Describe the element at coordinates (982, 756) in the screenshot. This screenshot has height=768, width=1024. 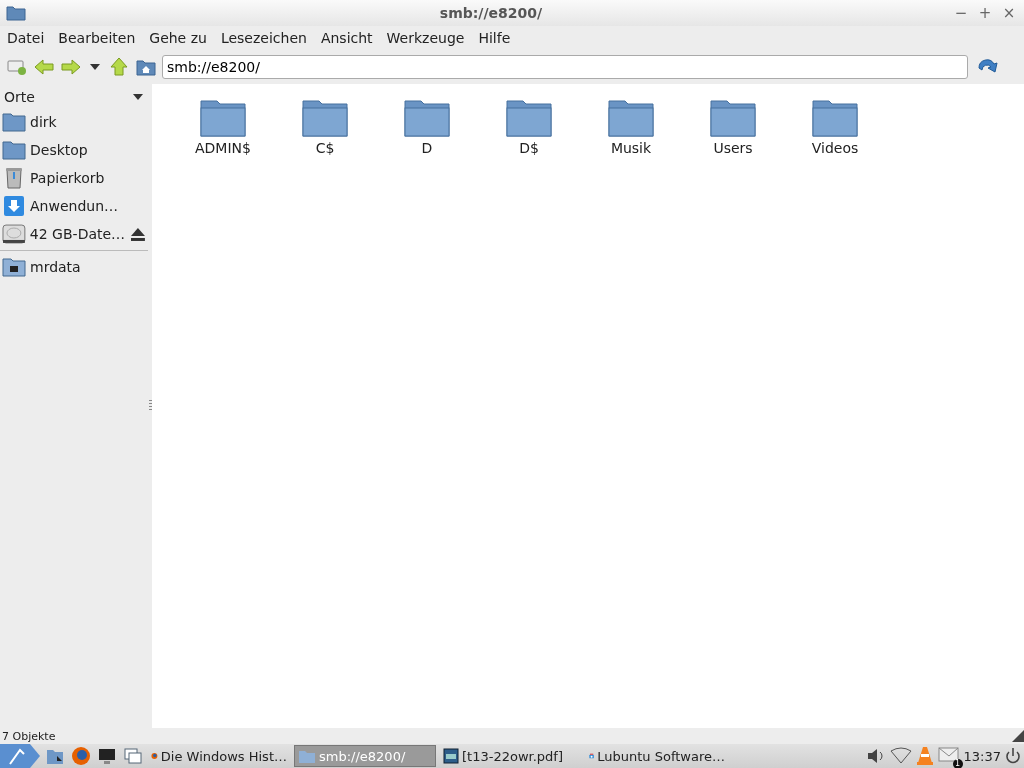
I see `clock: 13:37` at that location.